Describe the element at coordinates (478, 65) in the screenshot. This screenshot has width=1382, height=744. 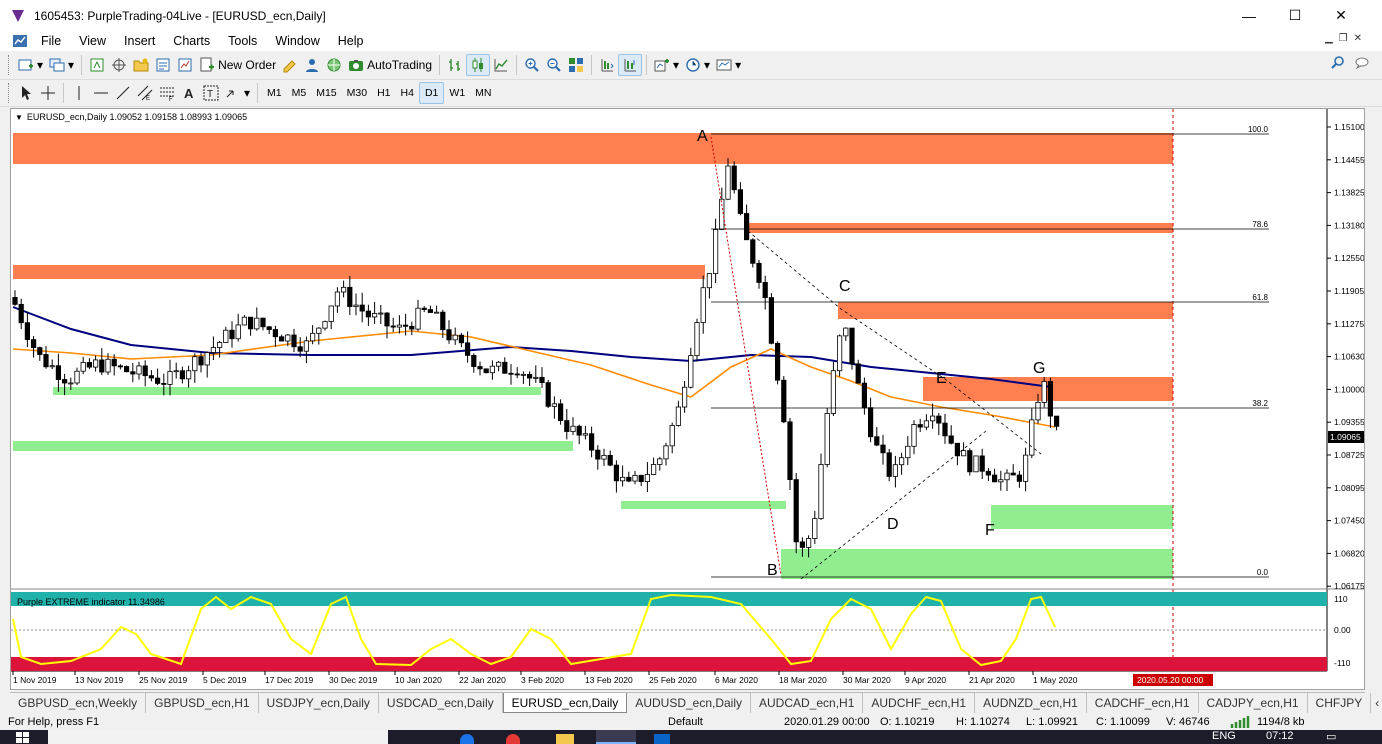
I see `candlestick-chart-button` at that location.